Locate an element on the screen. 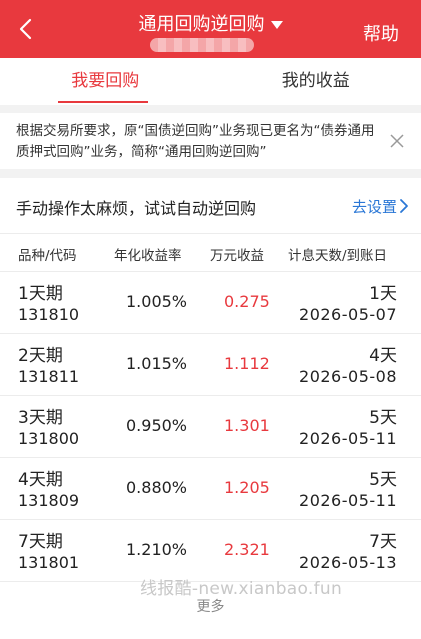  product-name: 2天期 is located at coordinates (40, 356).